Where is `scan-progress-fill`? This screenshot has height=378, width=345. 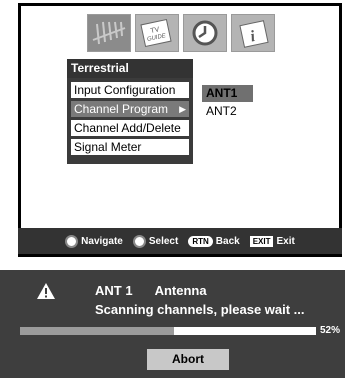 scan-progress-fill is located at coordinates (97, 331).